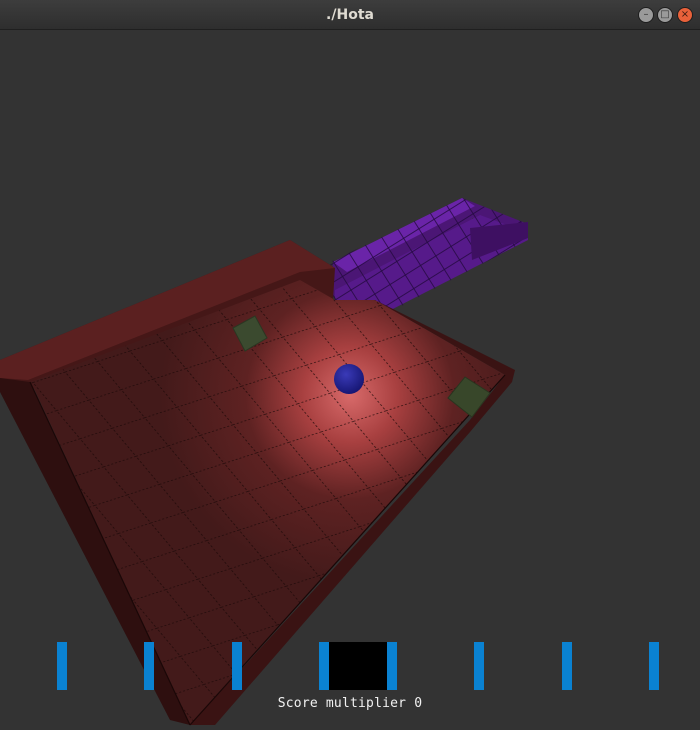 The height and width of the screenshot is (730, 700). I want to click on window-title: ./Hota, so click(350, 15).